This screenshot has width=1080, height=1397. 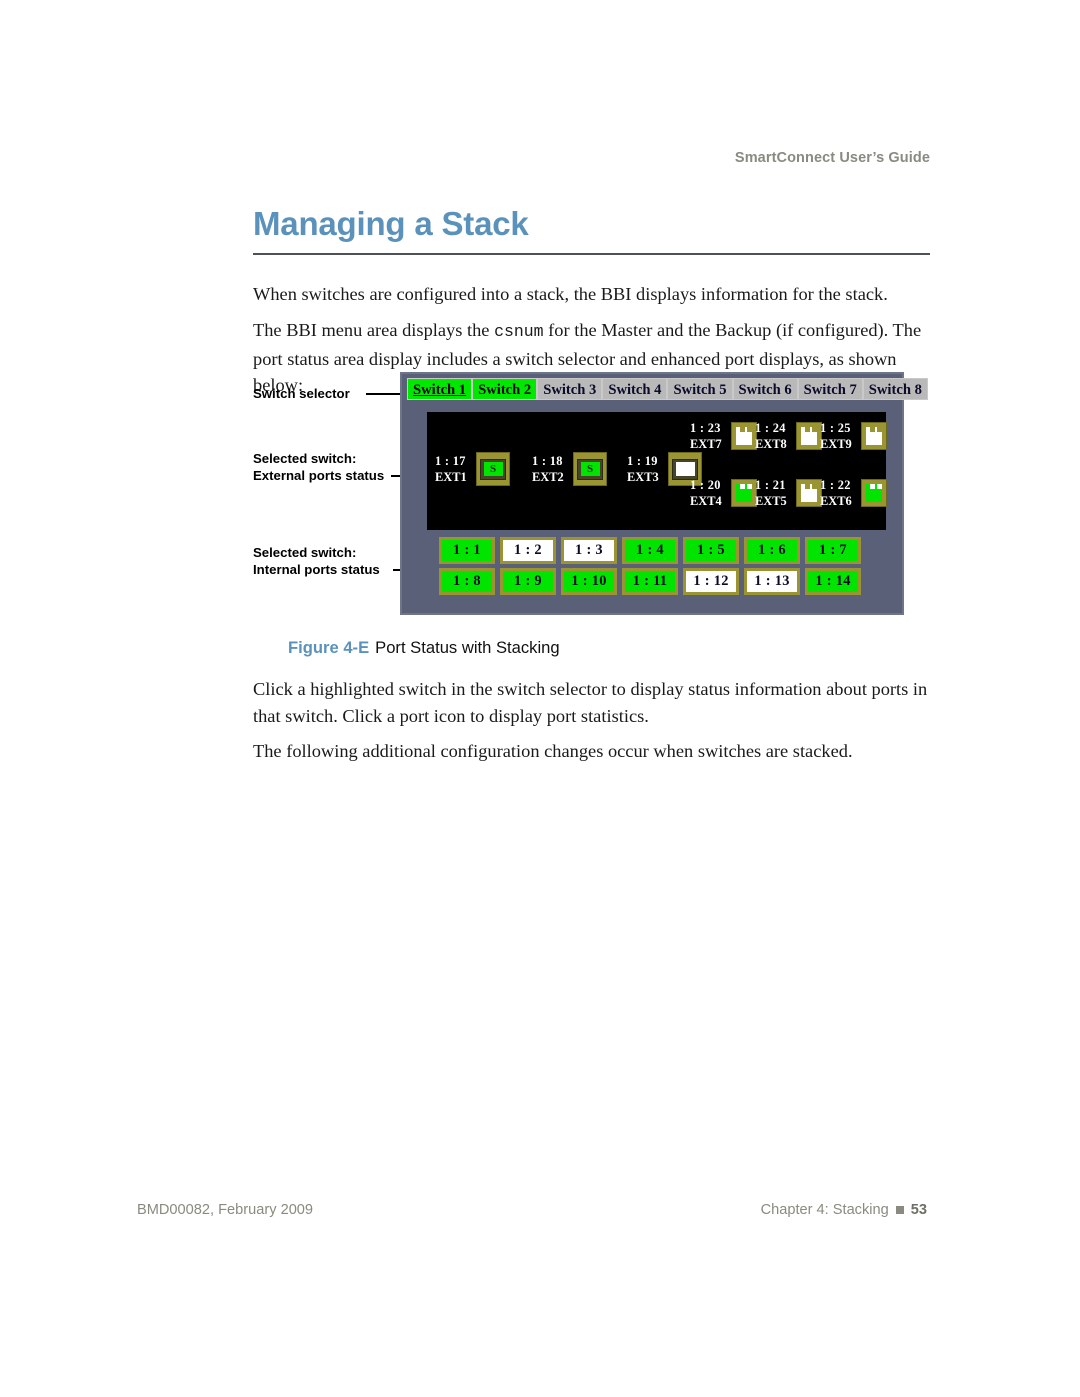 I want to click on internal-port-1-8: 1 : 8, so click(x=467, y=581).